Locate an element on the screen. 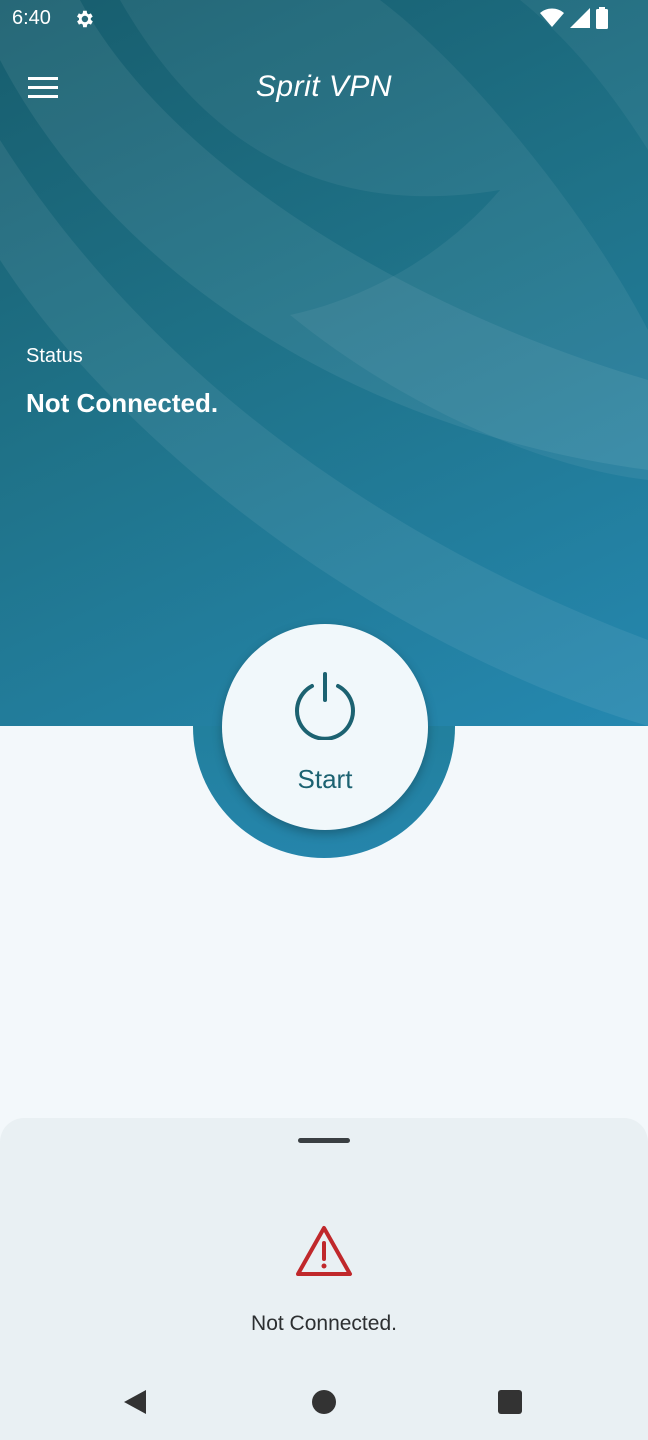  back-icon is located at coordinates (135, 1404).